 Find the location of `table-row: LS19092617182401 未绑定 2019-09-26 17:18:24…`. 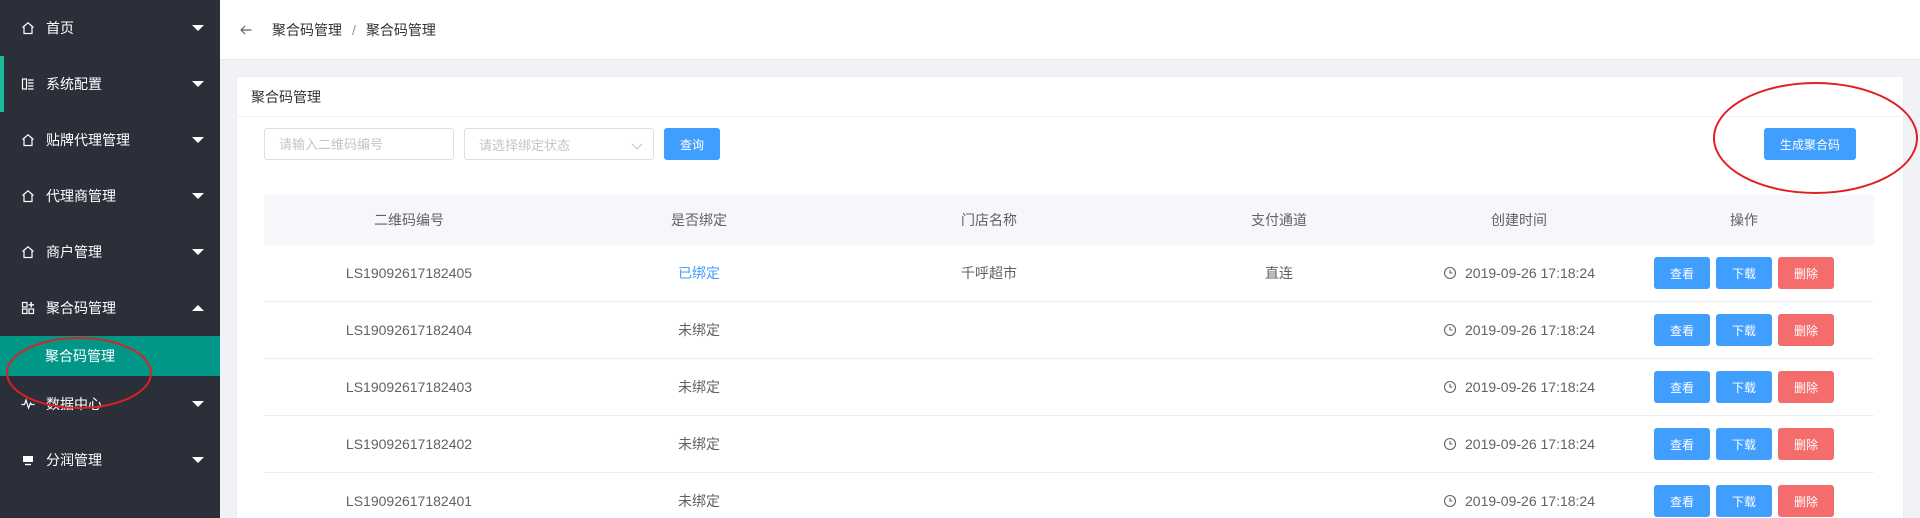

table-row: LS19092617182401 未绑定 2019-09-26 17:18:24… is located at coordinates (1069, 495).